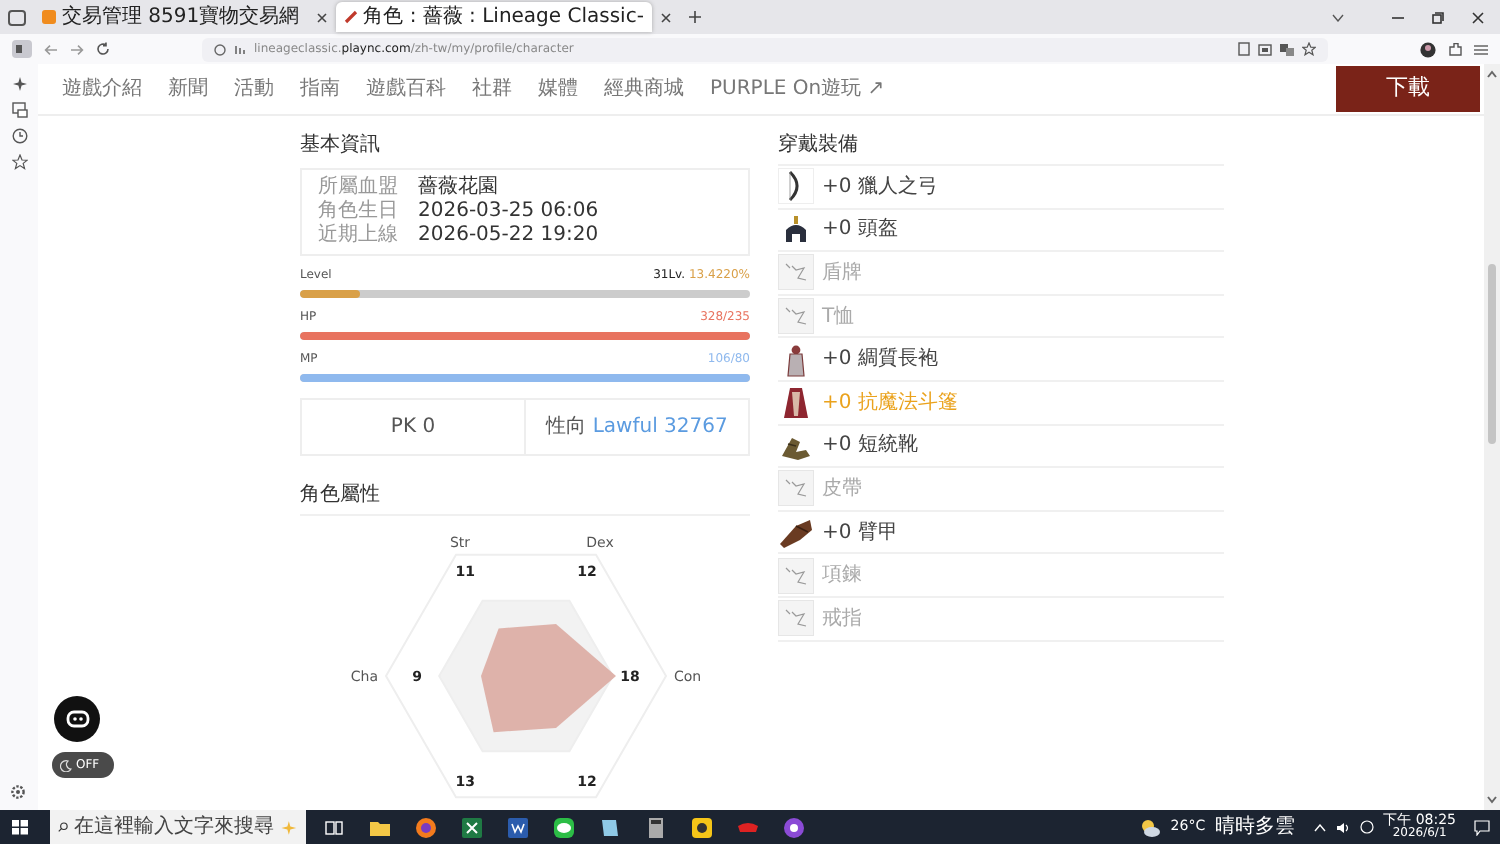 Image resolution: width=1500 pixels, height=844 pixels. I want to click on reader-icon, so click(1244, 49).